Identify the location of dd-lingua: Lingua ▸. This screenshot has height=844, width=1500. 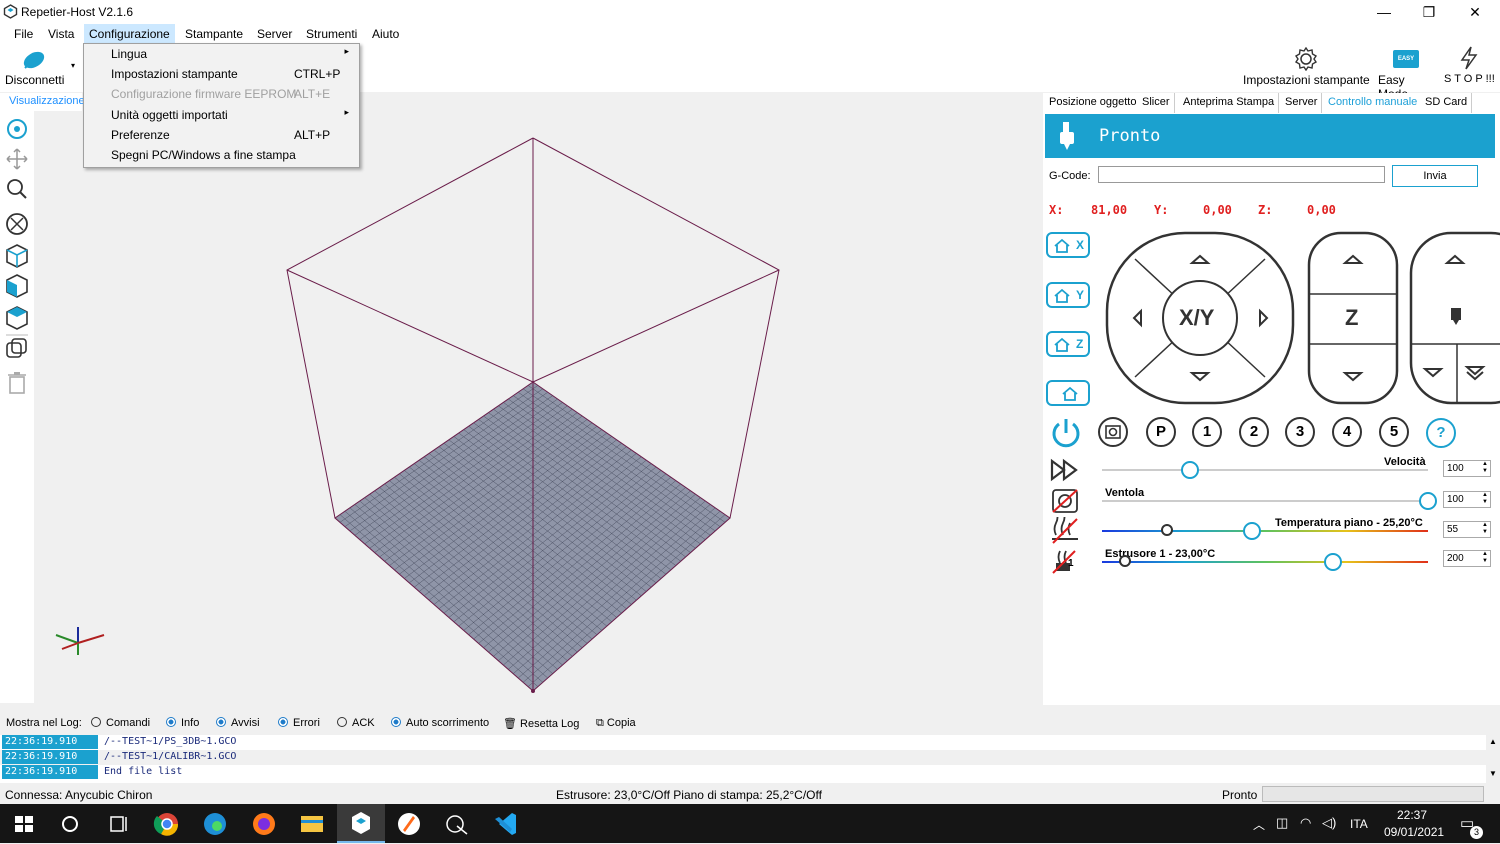
(221, 54).